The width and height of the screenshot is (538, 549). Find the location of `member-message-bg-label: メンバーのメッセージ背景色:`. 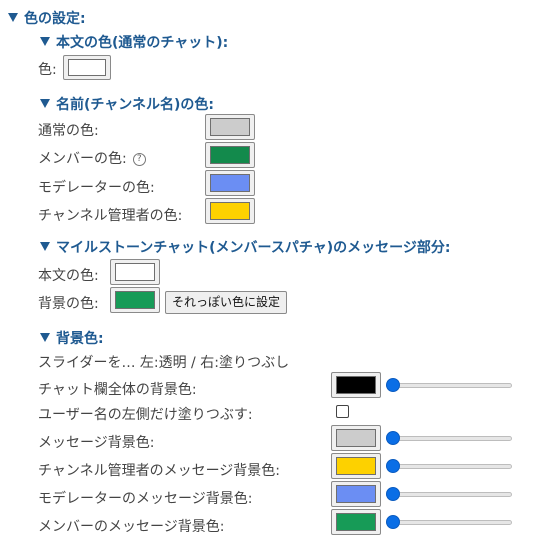

member-message-bg-label: メンバーのメッセージ背景色: is located at coordinates (131, 527).